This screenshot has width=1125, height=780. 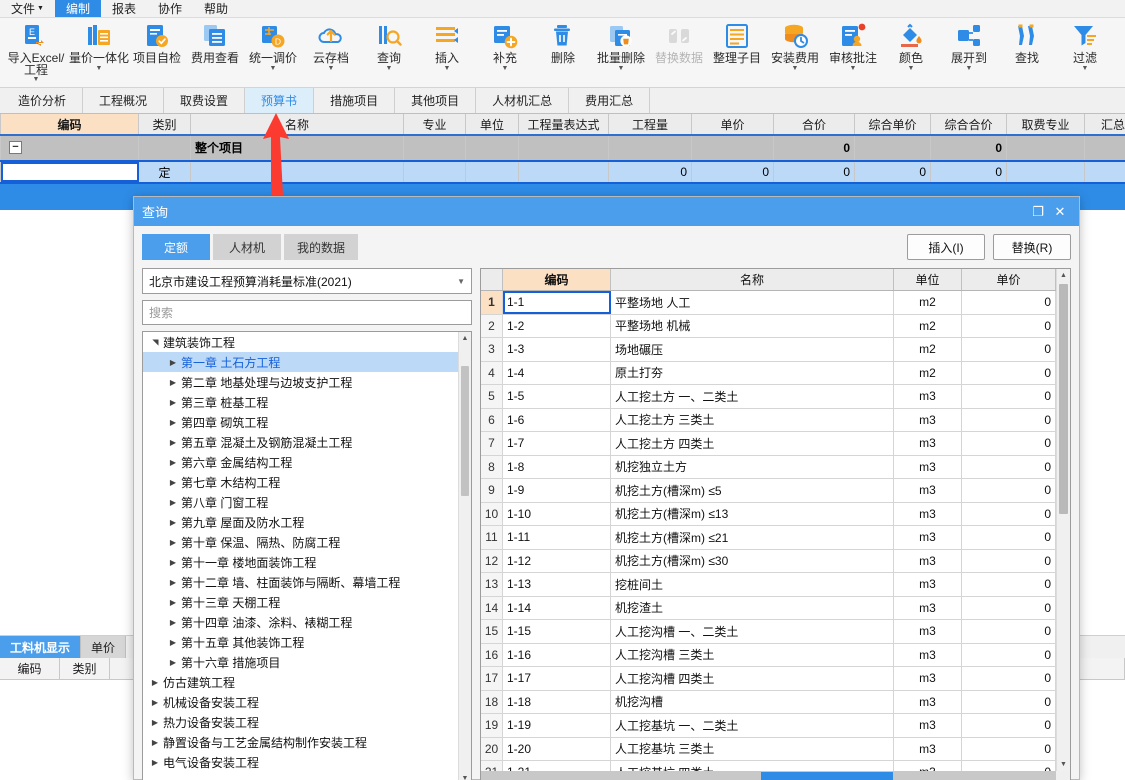 What do you see at coordinates (768, 775) in the screenshot?
I see `definition-grid-hscrollbar` at bounding box center [768, 775].